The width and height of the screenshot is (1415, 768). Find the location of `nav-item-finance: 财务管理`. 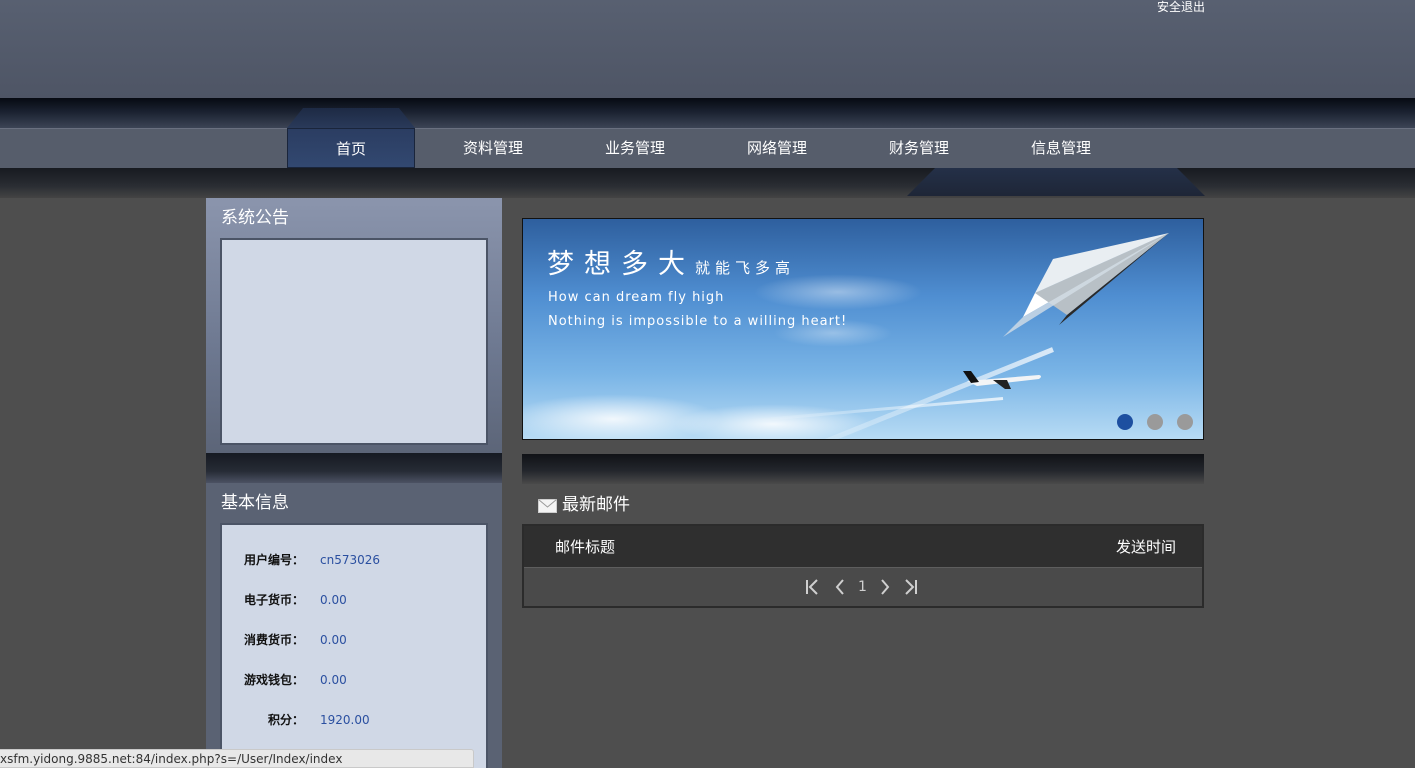

nav-item-finance: 财务管理 is located at coordinates (919, 148).